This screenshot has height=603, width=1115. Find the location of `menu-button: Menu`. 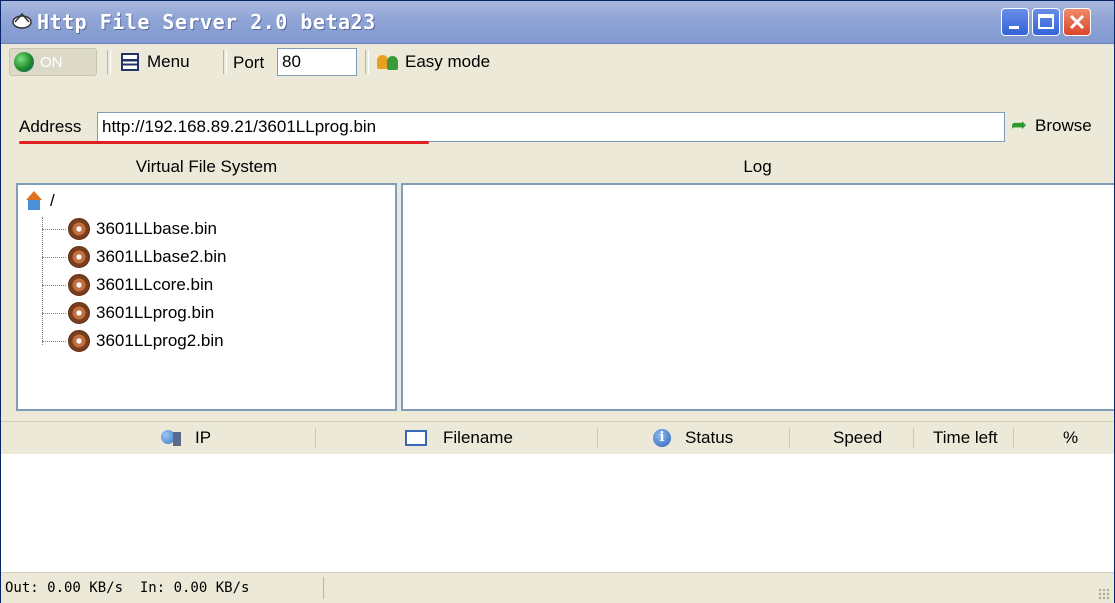

menu-button: Menu is located at coordinates (155, 62).